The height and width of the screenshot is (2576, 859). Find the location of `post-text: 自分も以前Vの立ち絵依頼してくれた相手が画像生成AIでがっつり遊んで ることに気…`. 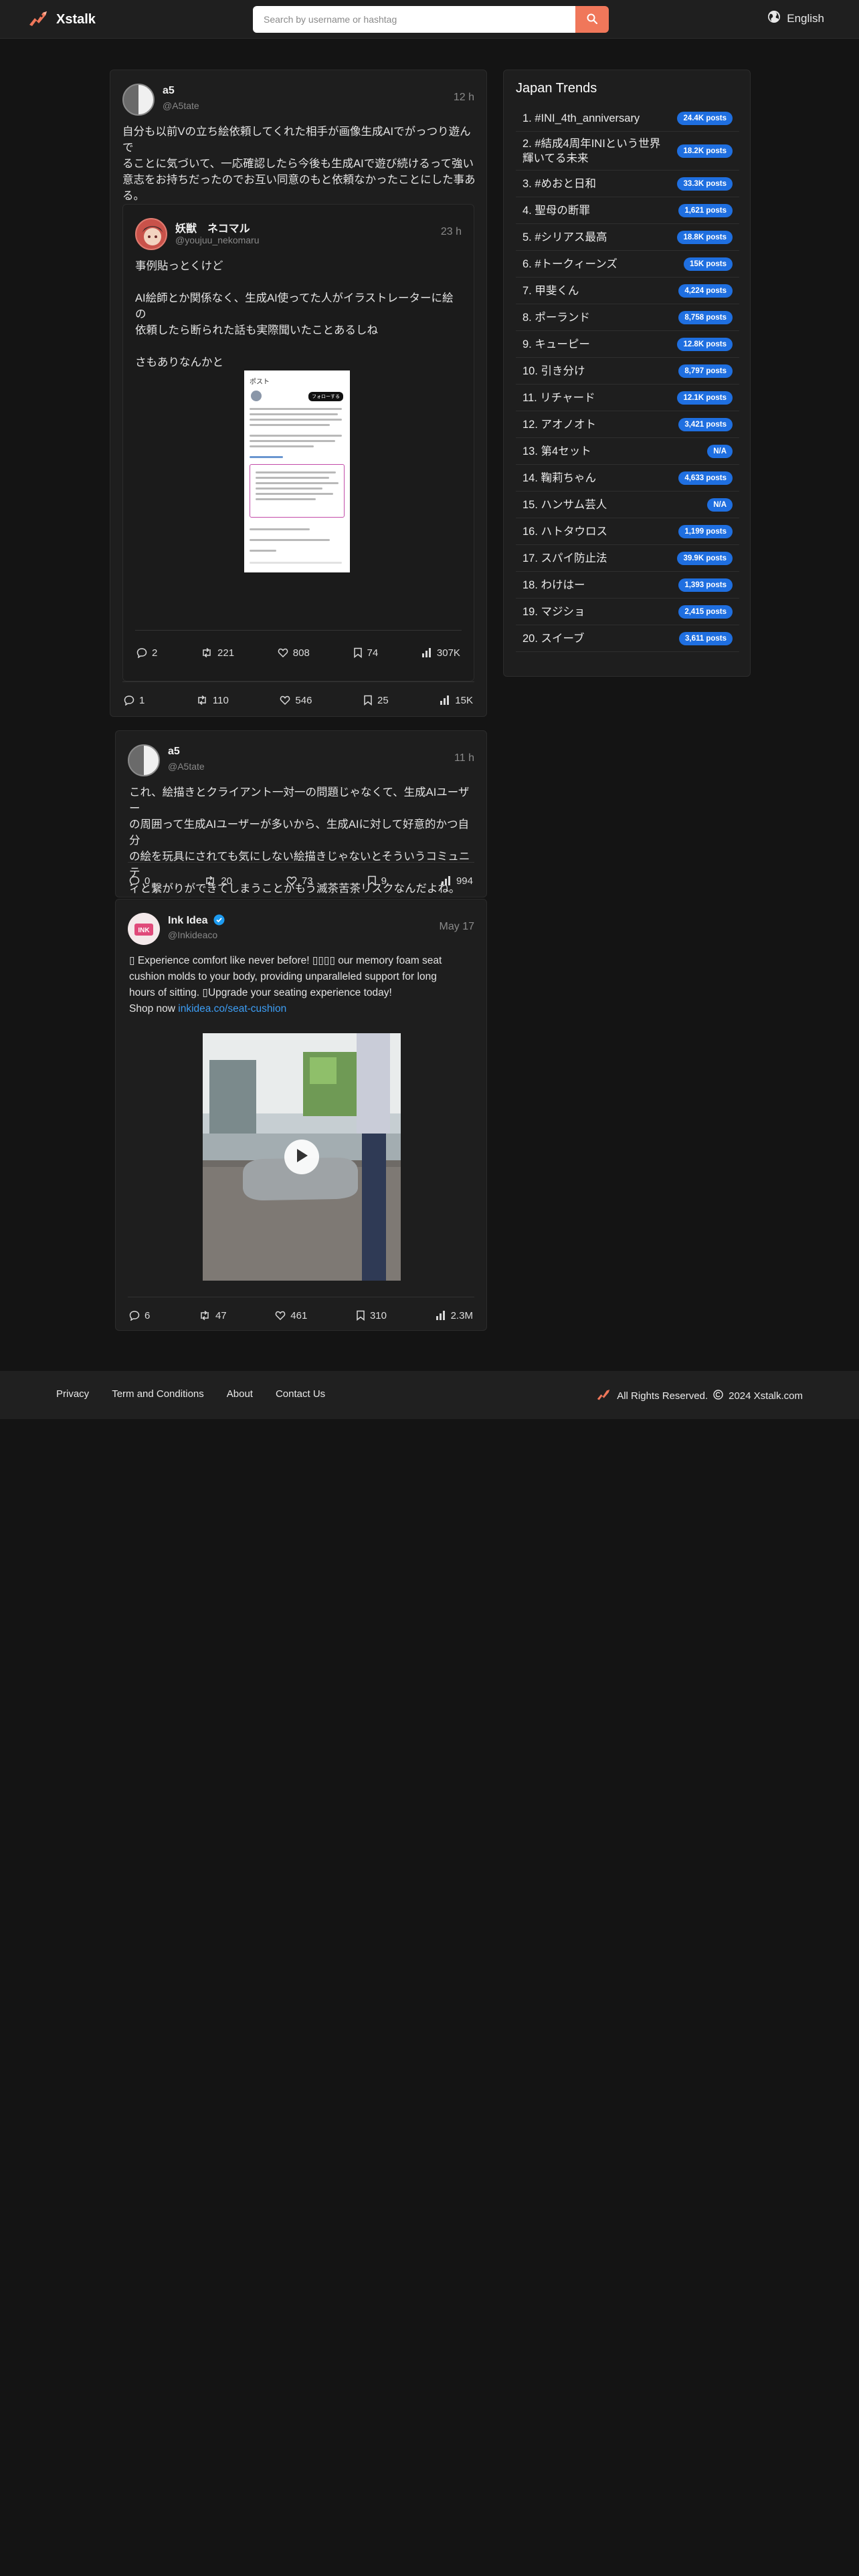

post-text: 自分も以前Vの立ち絵依頼してくれた相手が画像生成AIでがっつり遊んで ることに気… is located at coordinates (299, 164).